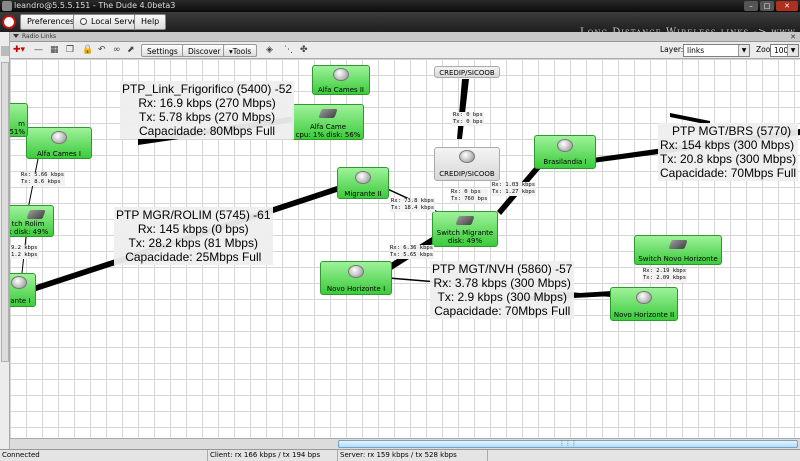 The height and width of the screenshot is (461, 800). What do you see at coordinates (467, 164) in the screenshot?
I see `node-credip: CREDIP/SICOOB` at bounding box center [467, 164].